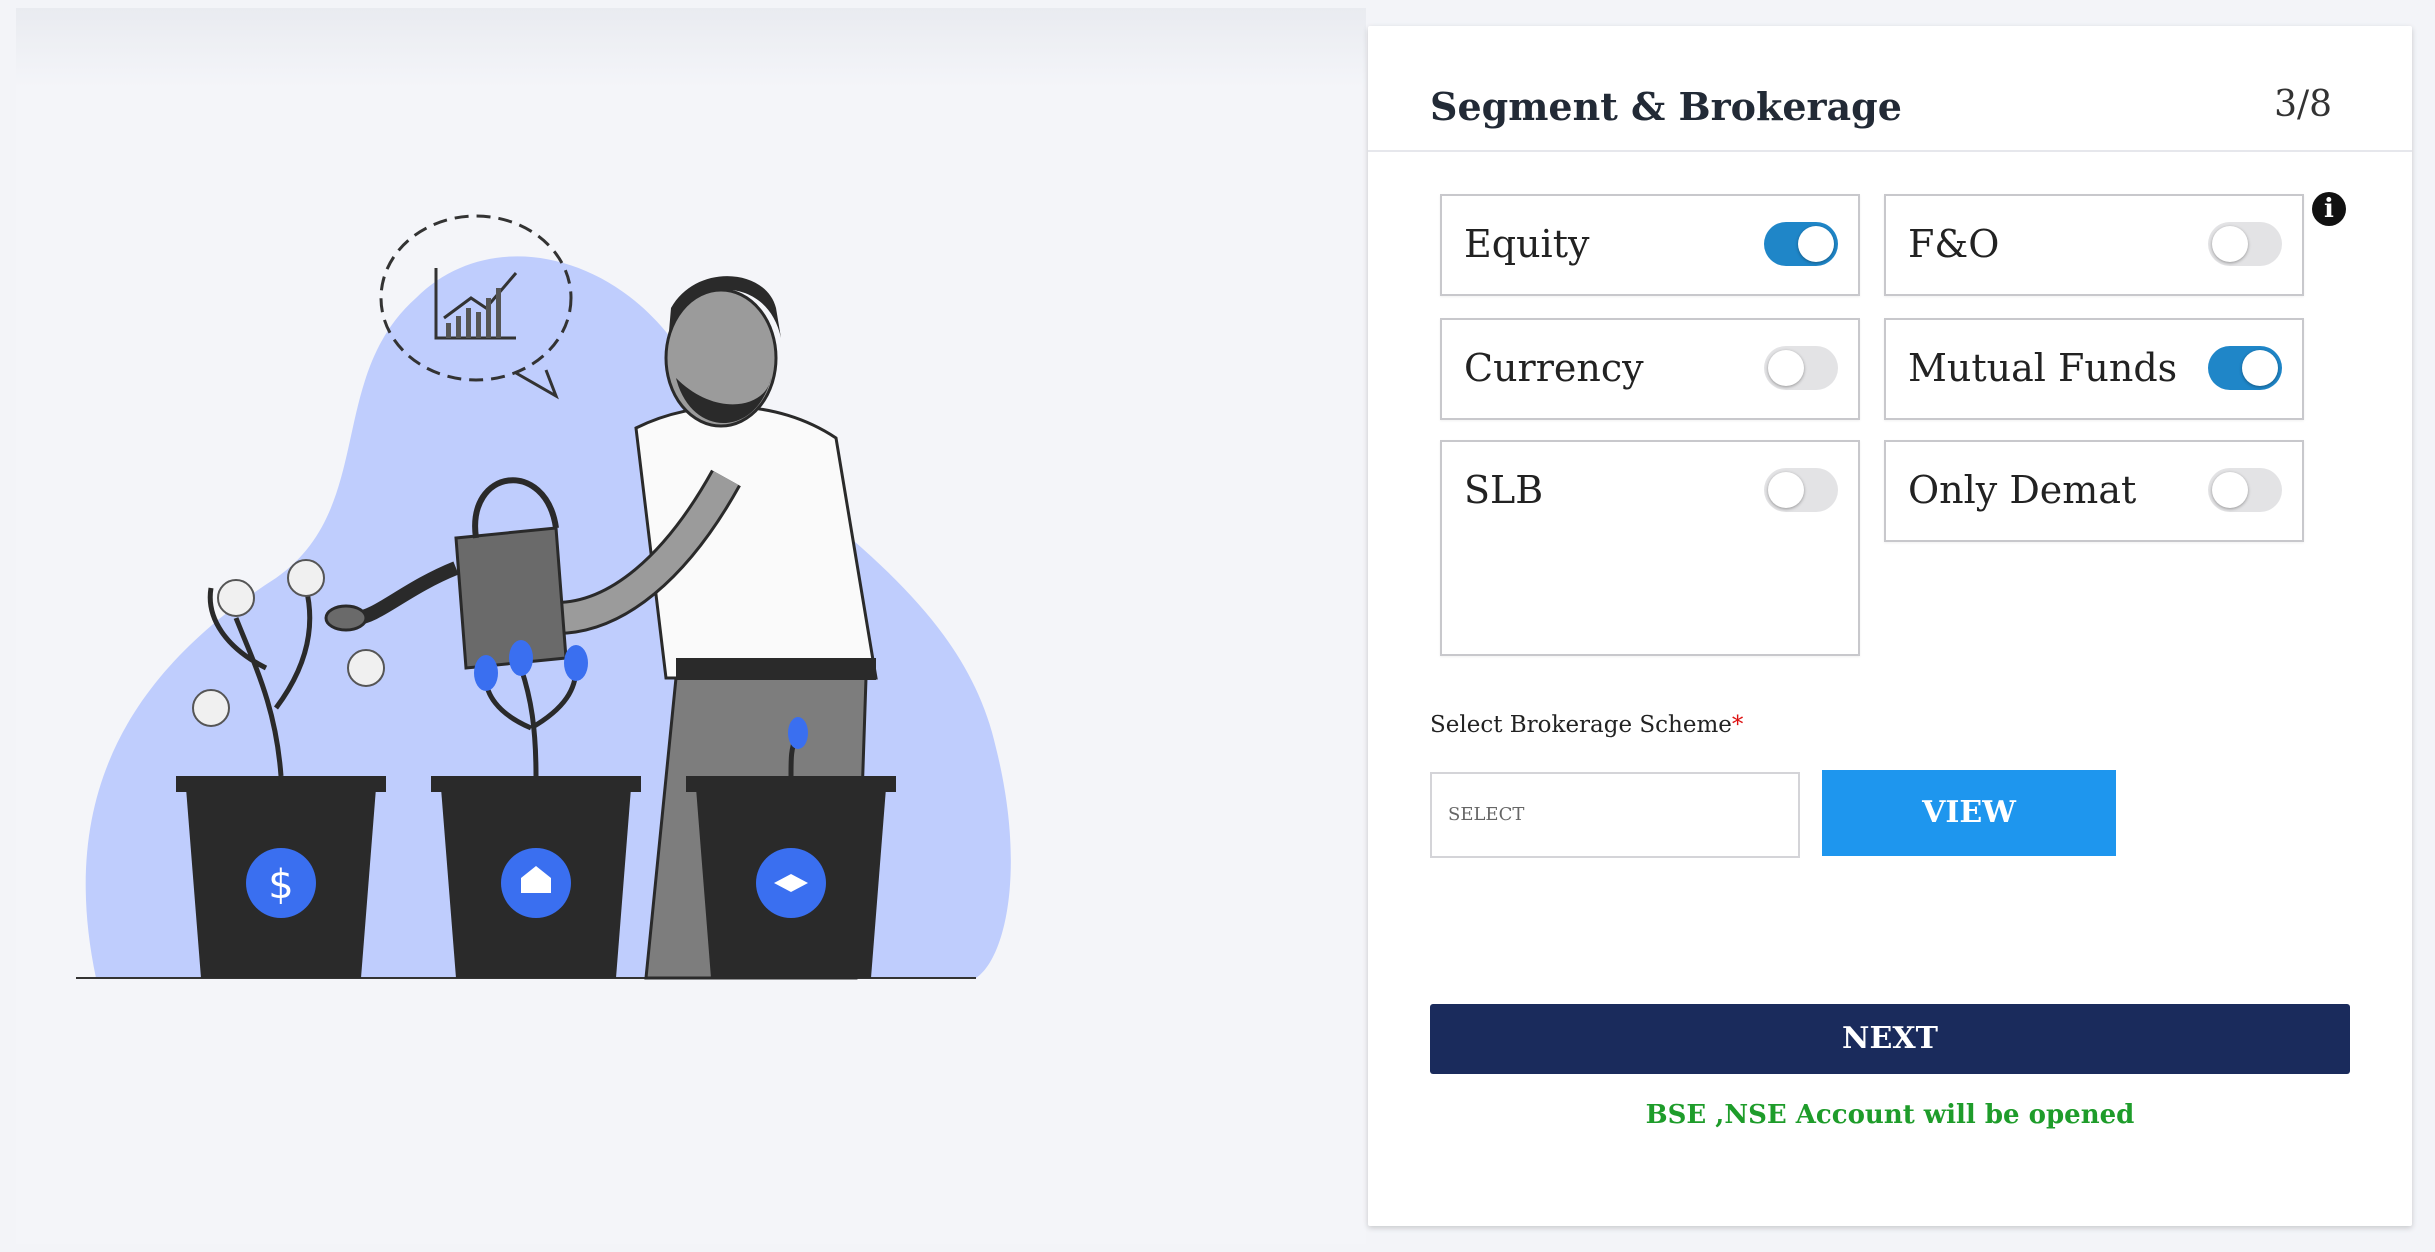  I want to click on segment-label: Currency, so click(1554, 368).